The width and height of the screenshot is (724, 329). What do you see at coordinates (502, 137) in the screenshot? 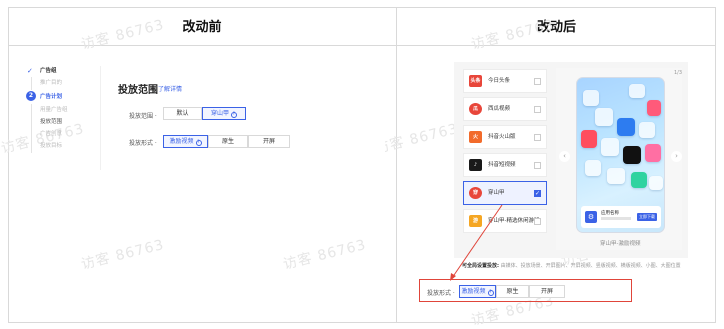
I see `media-label: 抖音火山版` at bounding box center [502, 137].